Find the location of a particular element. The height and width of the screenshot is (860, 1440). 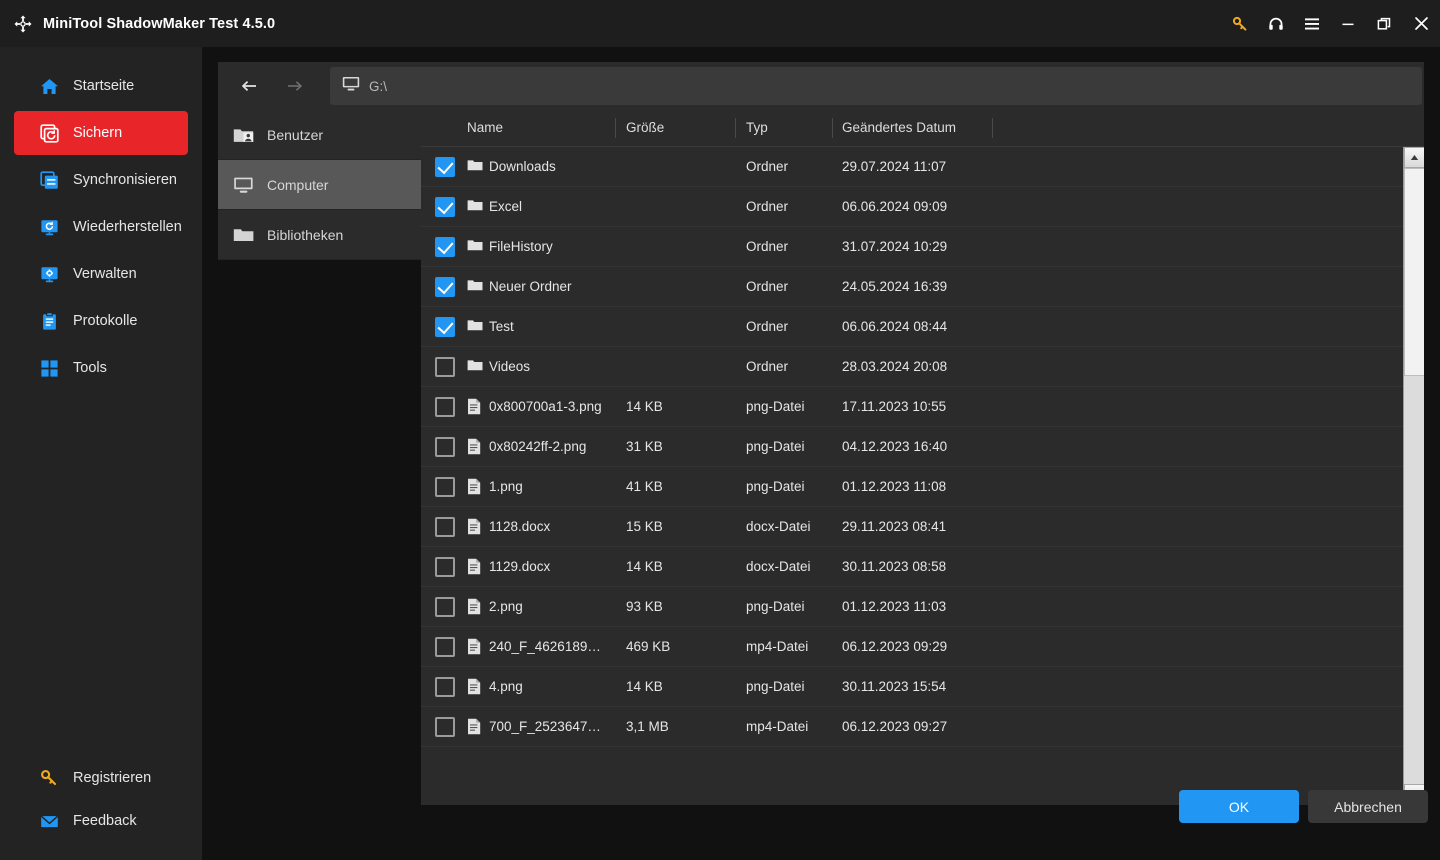

title-bar-controls is located at coordinates (1331, 23).